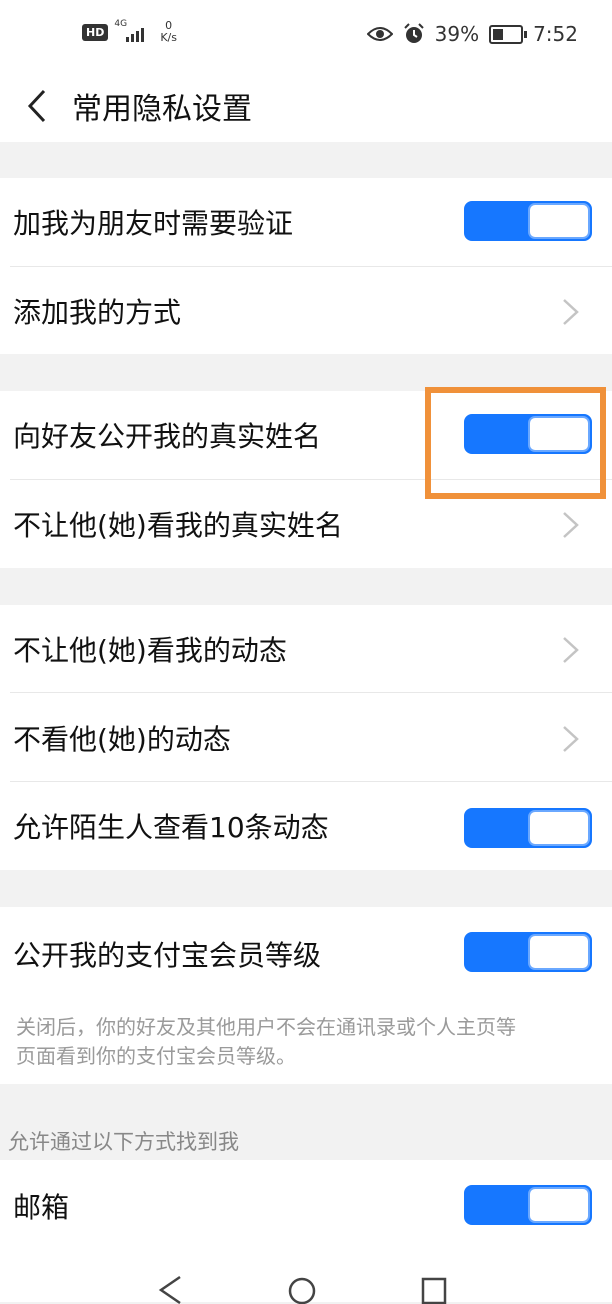 This screenshot has width=612, height=1304. I want to click on row-show-real-name: 向好友公开我的真实姓名, so click(306, 435).